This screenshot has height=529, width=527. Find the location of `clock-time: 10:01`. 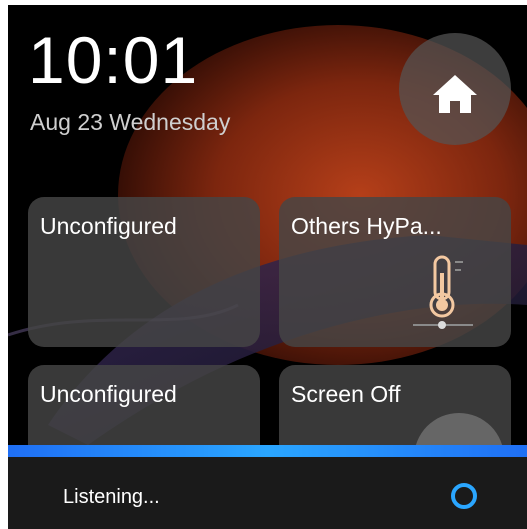

clock-time: 10:01 is located at coordinates (113, 60).